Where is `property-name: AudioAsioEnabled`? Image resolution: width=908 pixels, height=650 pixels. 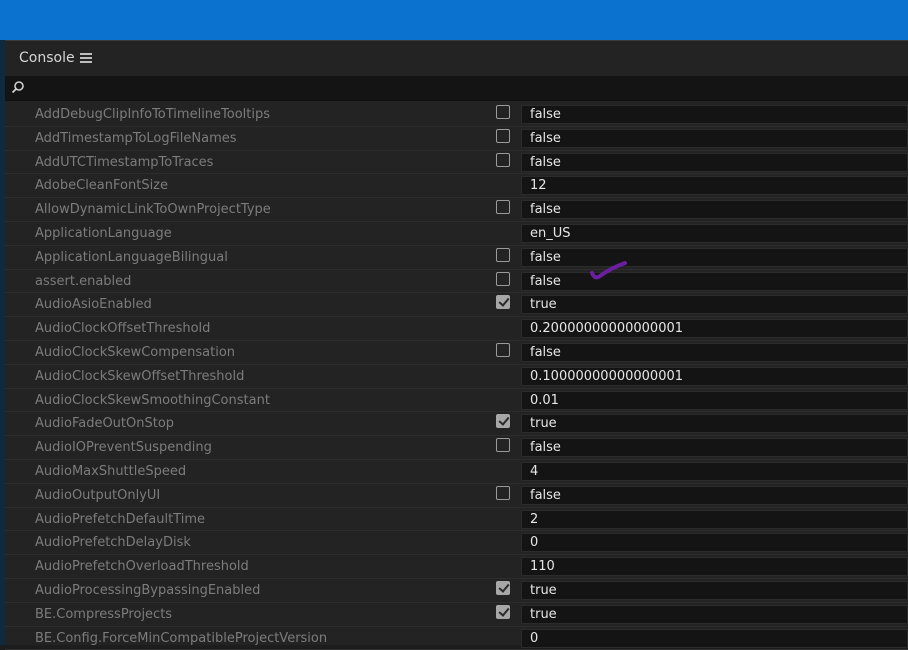
property-name: AudioAsioEnabled is located at coordinates (93, 305).